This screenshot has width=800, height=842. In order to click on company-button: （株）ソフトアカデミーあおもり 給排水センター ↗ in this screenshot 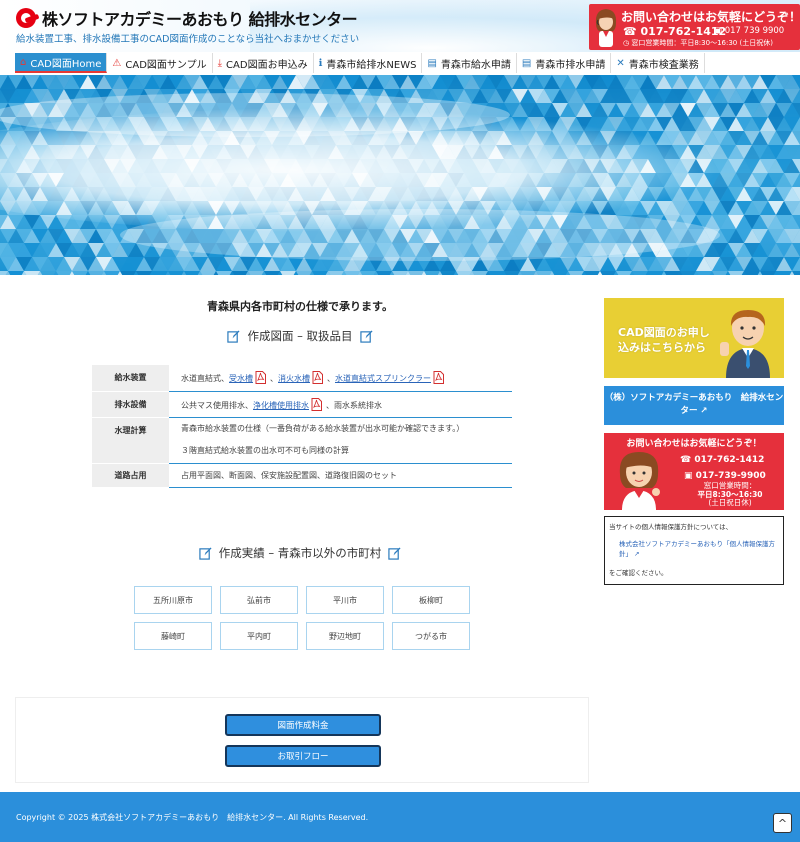, I will do `click(694, 405)`.